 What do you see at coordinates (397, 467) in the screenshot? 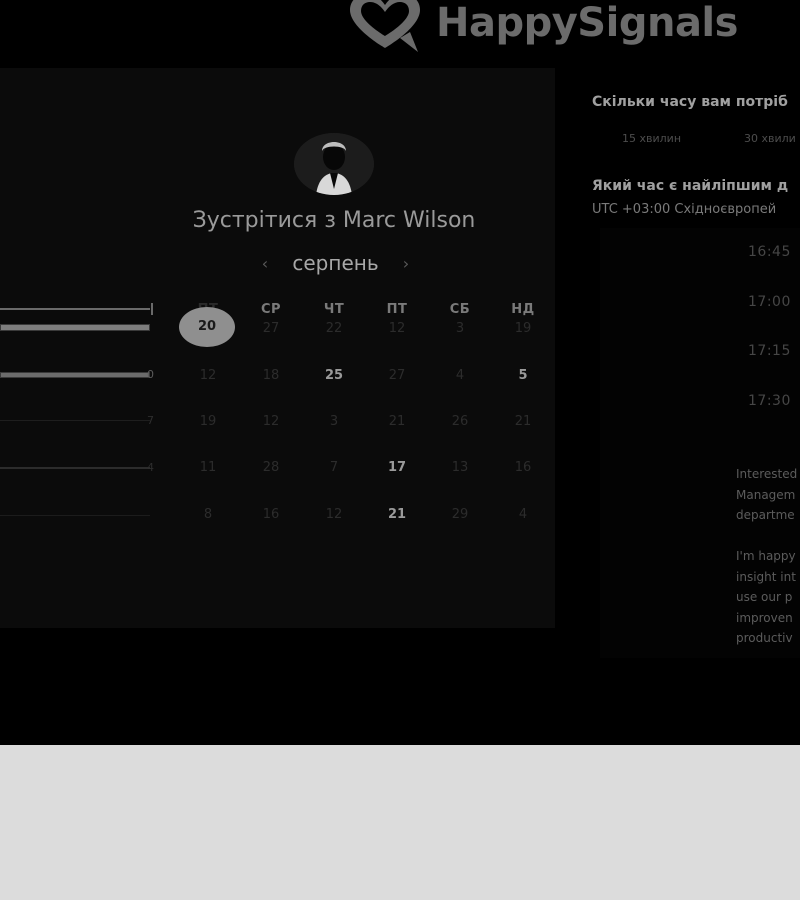
I see `available-day: 17` at bounding box center [397, 467].